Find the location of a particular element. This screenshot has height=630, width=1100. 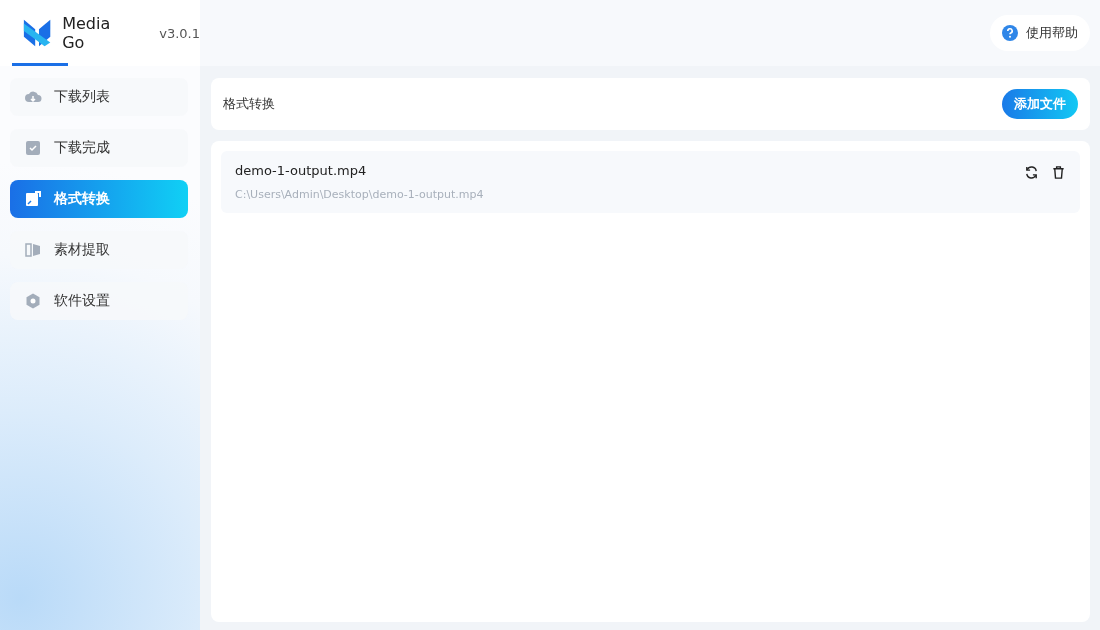

refresh-icon is located at coordinates (1031, 172).